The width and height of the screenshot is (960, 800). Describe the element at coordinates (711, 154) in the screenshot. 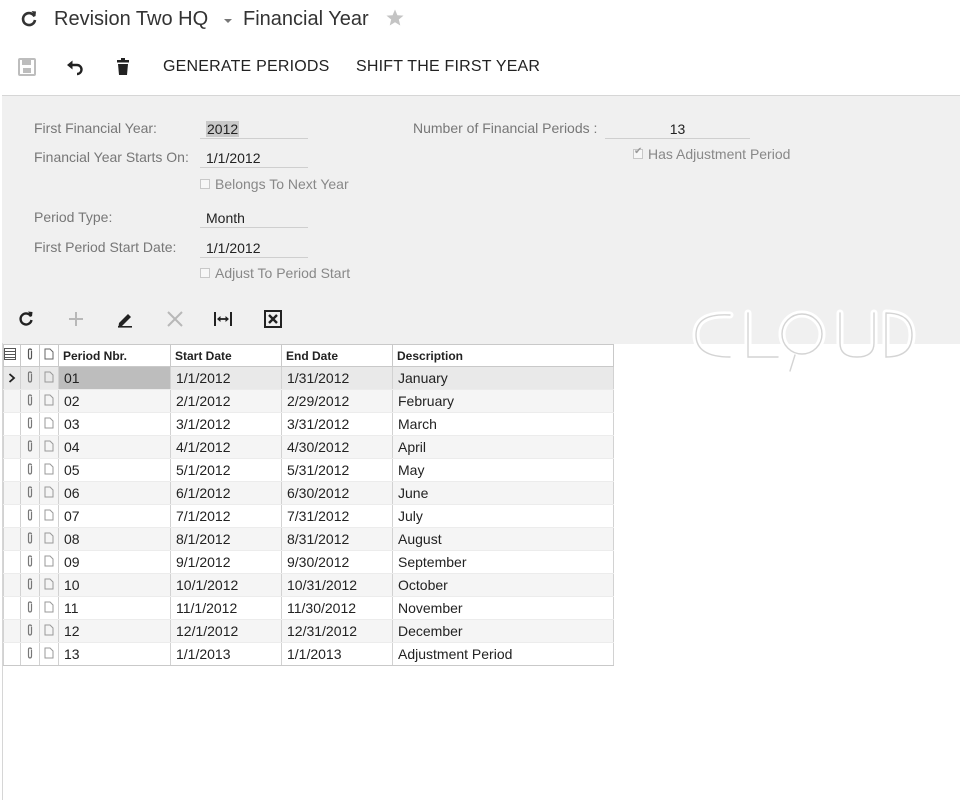

I see `has-adjustment-period-checkbox: Has Adjustment Period` at that location.